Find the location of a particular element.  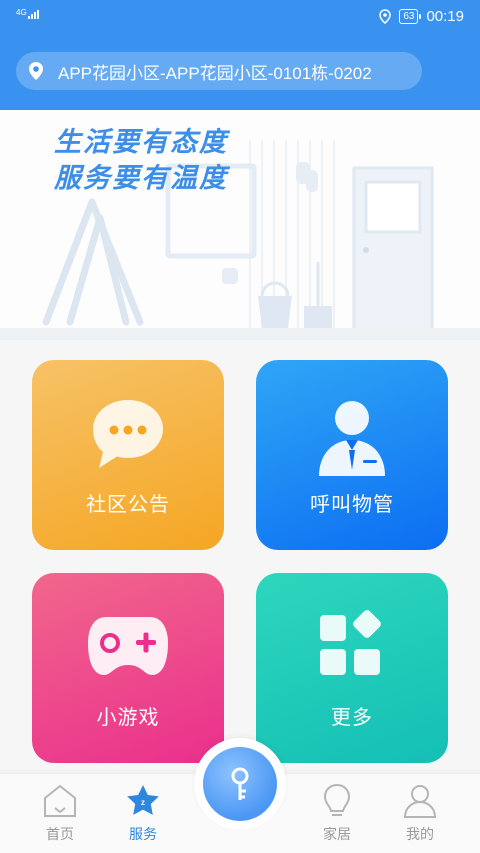

tab-mine-label: 我的 is located at coordinates (420, 834).